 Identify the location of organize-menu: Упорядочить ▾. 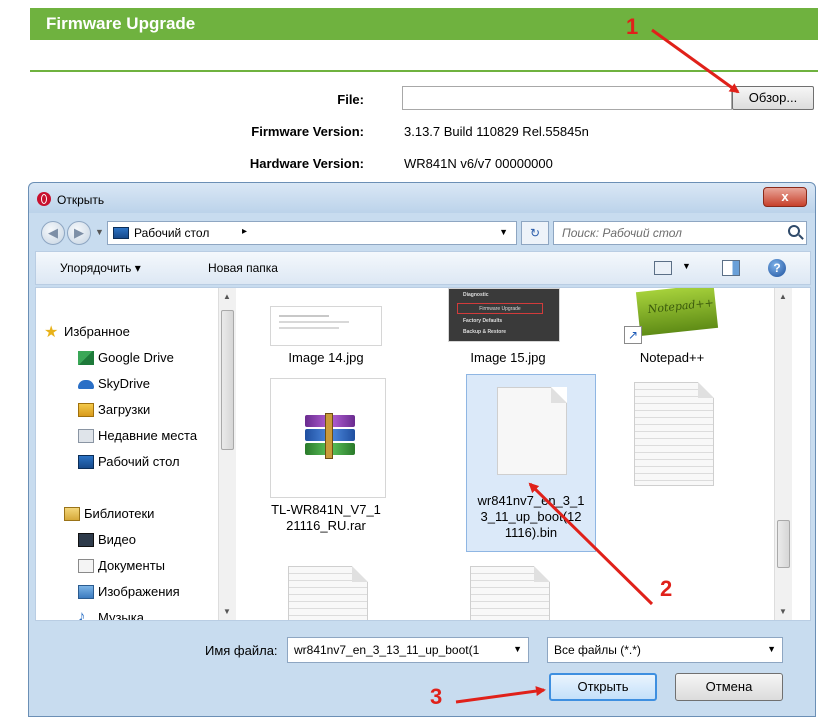
(100, 268).